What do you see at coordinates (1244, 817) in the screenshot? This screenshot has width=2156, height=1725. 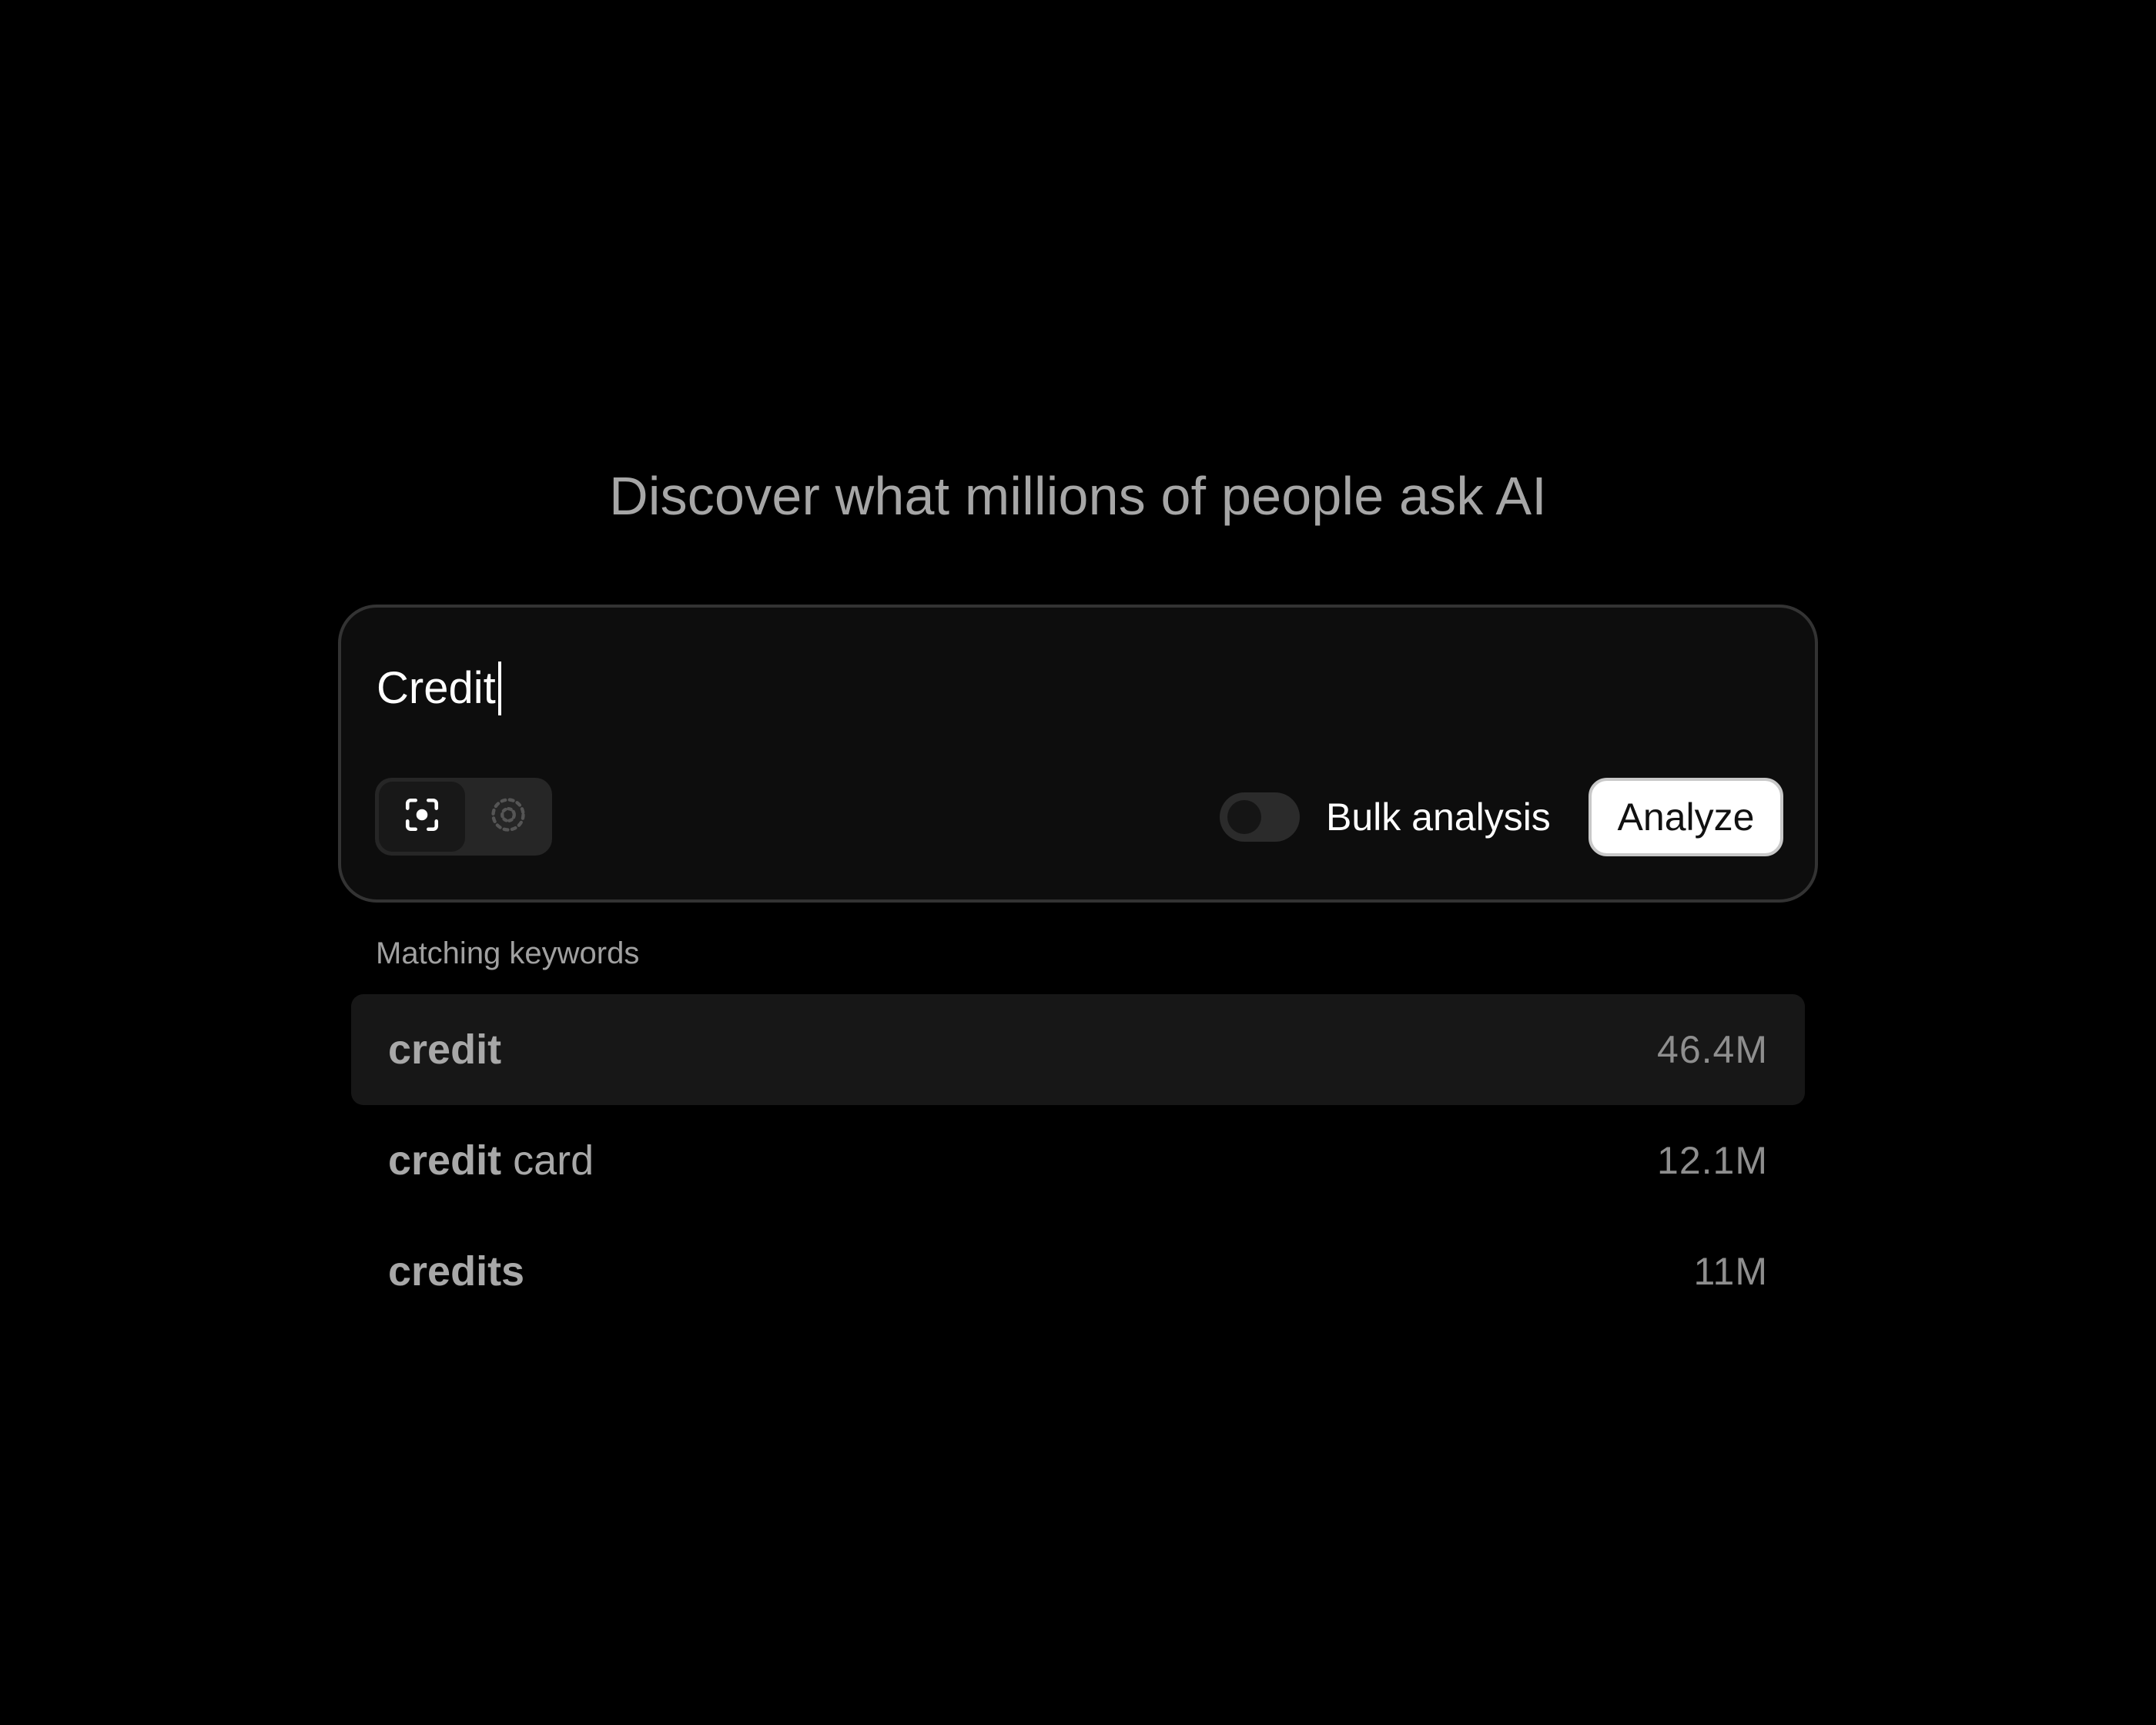 I see `toggle-knob` at bounding box center [1244, 817].